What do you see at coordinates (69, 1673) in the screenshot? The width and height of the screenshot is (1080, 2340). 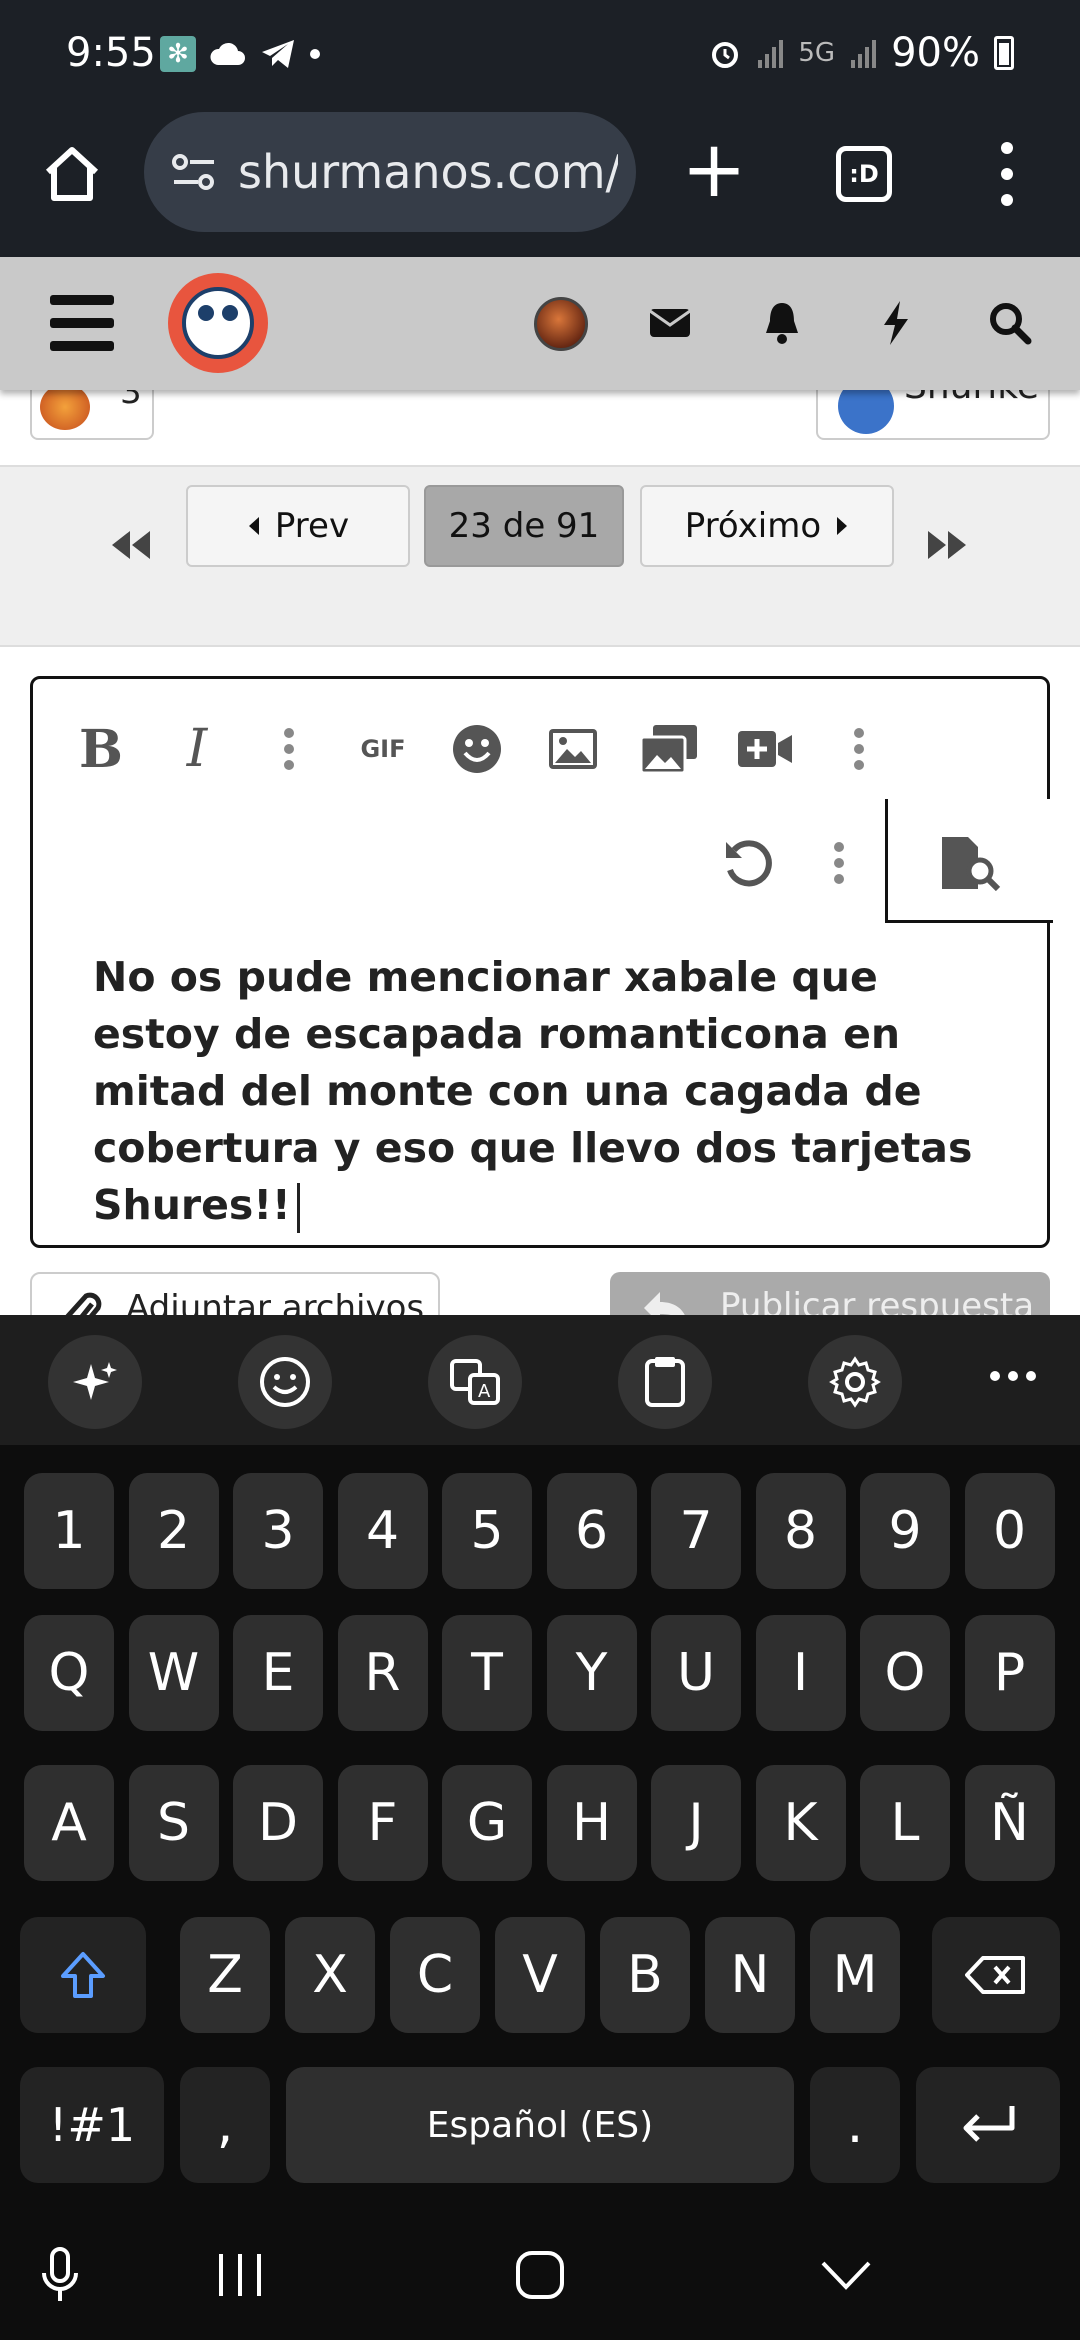 I see `letter-key: Q` at bounding box center [69, 1673].